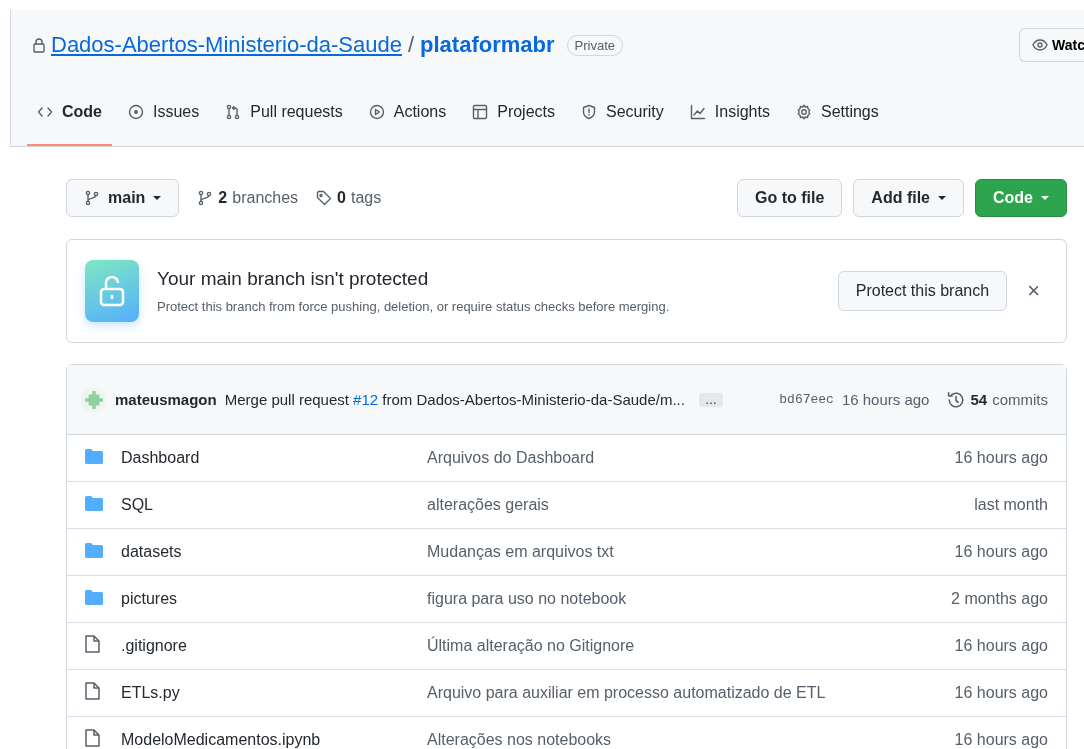 The image size is (1084, 749). Describe the element at coordinates (274, 458) in the screenshot. I see `file-name-link: Dashboard` at that location.